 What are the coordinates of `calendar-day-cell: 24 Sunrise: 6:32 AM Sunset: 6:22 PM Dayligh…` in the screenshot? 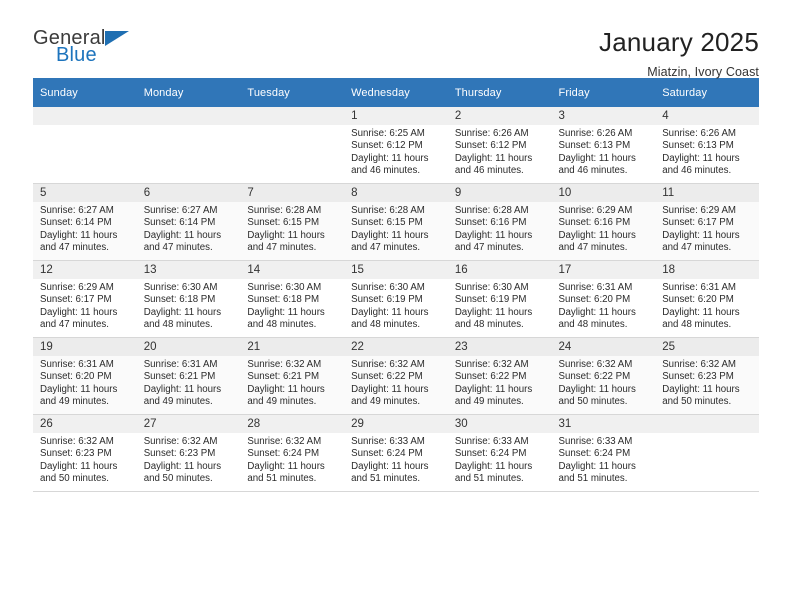 It's located at (603, 376).